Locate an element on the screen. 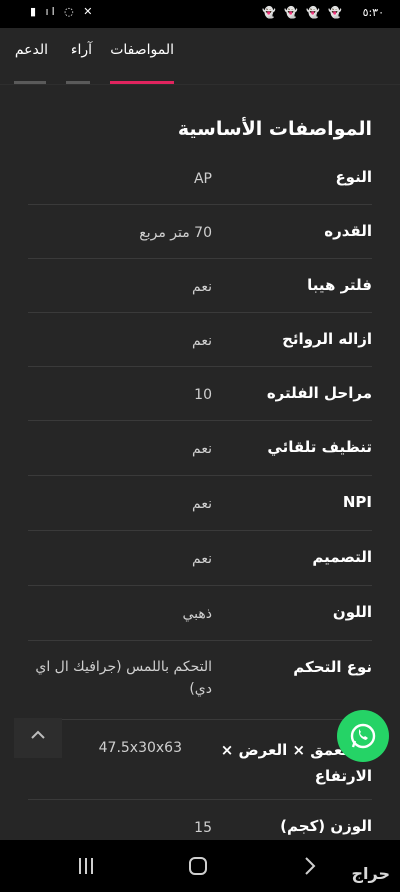  status-icons: ▮ ıl ◌ ✕ is located at coordinates (63, 11).